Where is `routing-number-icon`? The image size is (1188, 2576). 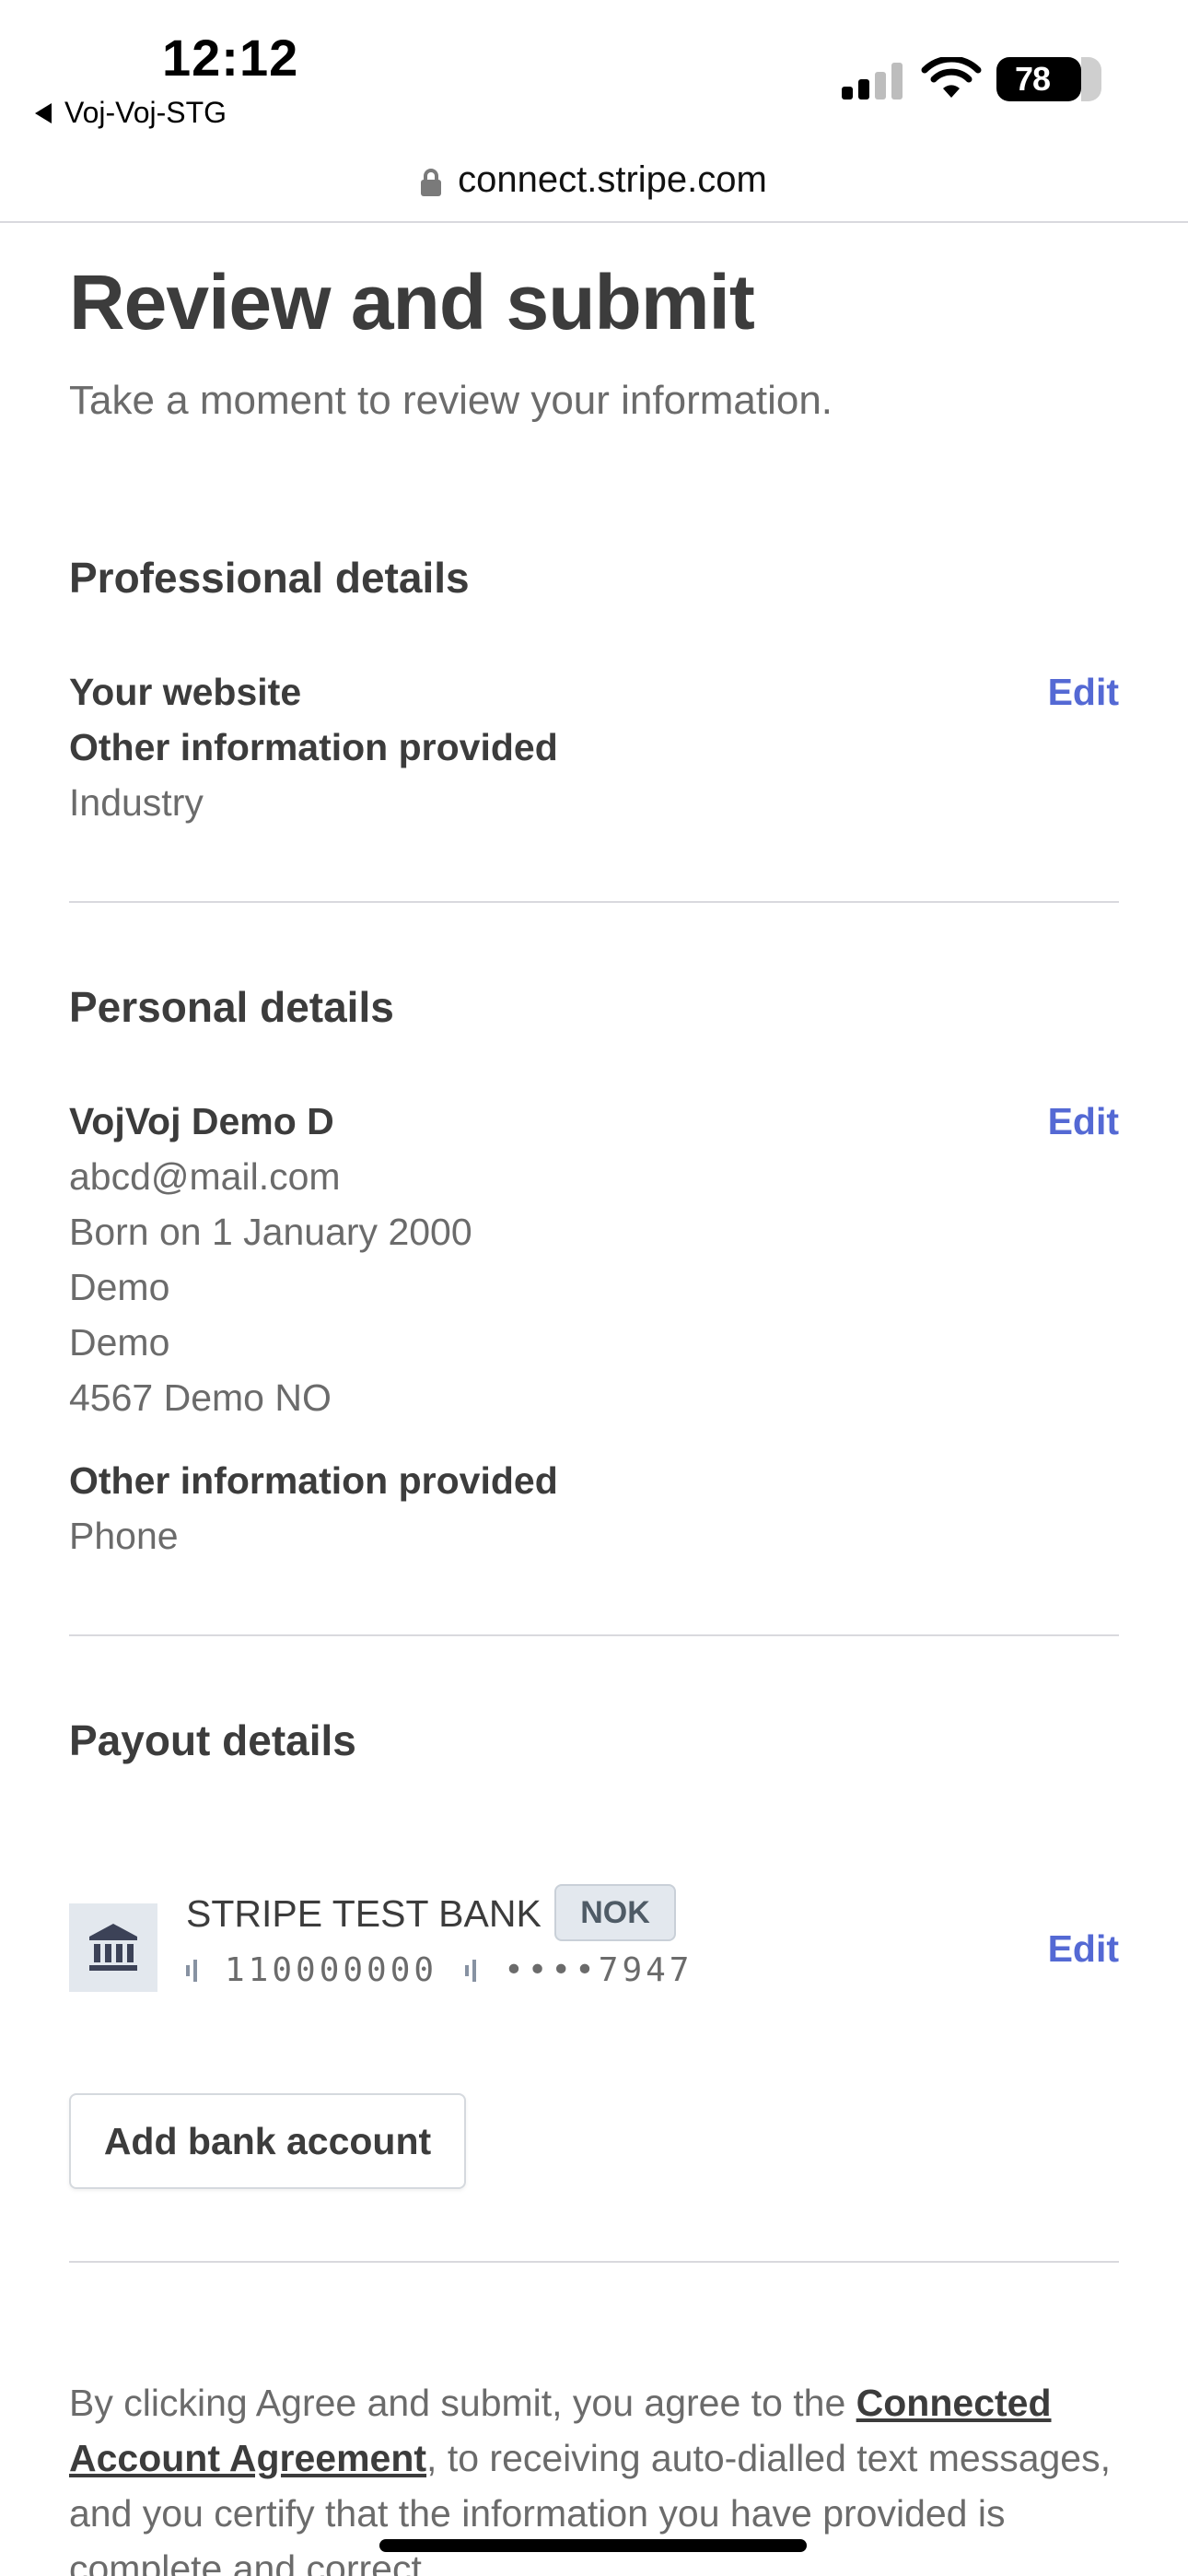
routing-number-icon is located at coordinates (192, 1971).